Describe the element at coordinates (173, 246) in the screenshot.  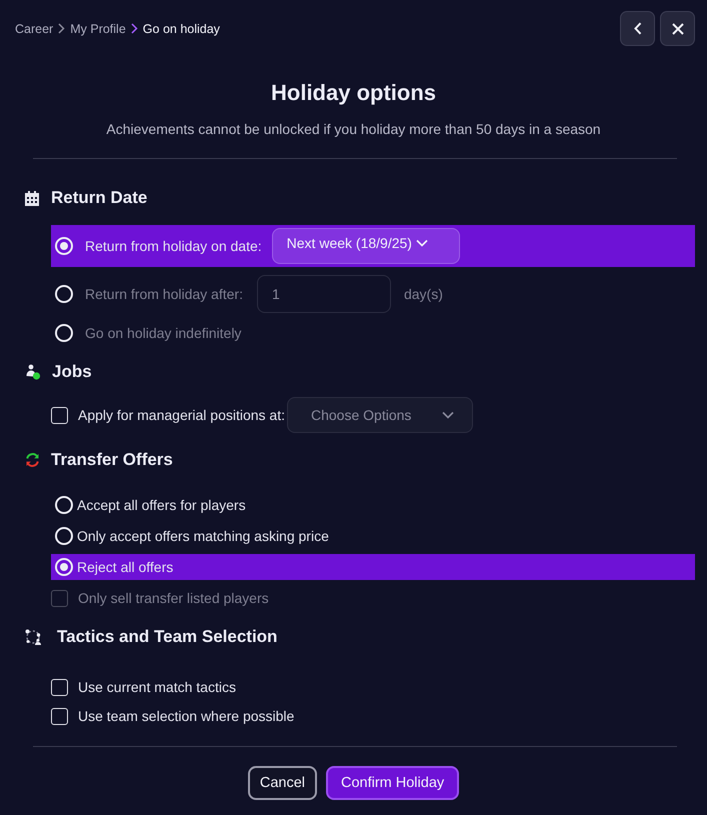
I see `option-label: Return from holiday on date:` at that location.